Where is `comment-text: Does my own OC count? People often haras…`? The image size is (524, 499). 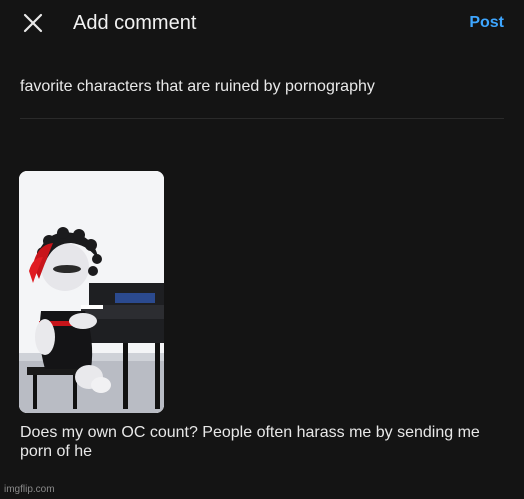
comment-text: Does my own OC count? People often haras… is located at coordinates (265, 442).